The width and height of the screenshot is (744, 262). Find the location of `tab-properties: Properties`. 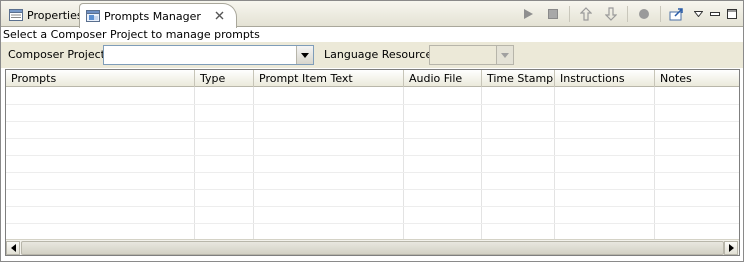

tab-properties: Properties is located at coordinates (43, 15).